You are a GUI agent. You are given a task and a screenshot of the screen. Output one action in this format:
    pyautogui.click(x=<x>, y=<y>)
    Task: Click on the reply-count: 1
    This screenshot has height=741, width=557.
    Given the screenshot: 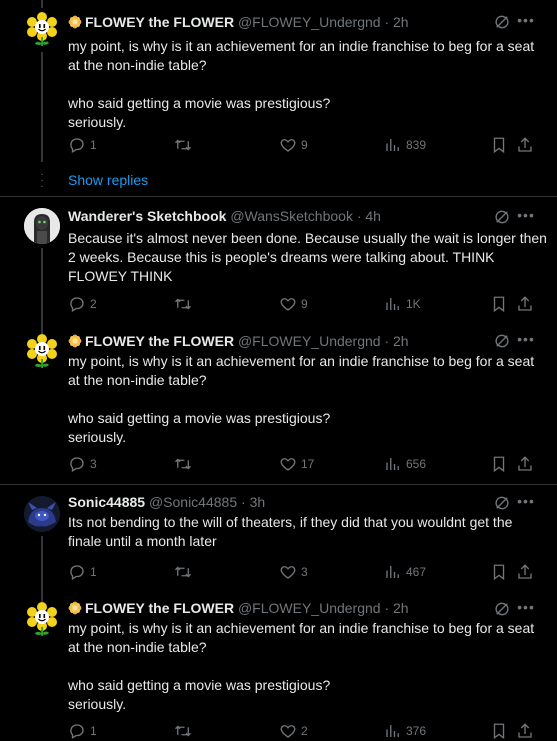 What is the action you would take?
    pyautogui.click(x=93, y=571)
    